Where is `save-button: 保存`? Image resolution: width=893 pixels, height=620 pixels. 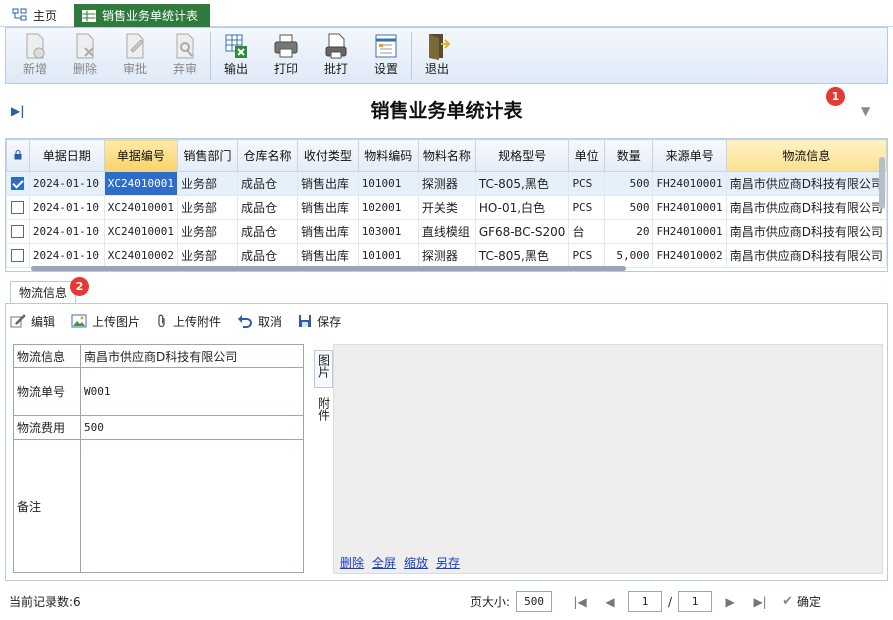 save-button: 保存 is located at coordinates (319, 321).